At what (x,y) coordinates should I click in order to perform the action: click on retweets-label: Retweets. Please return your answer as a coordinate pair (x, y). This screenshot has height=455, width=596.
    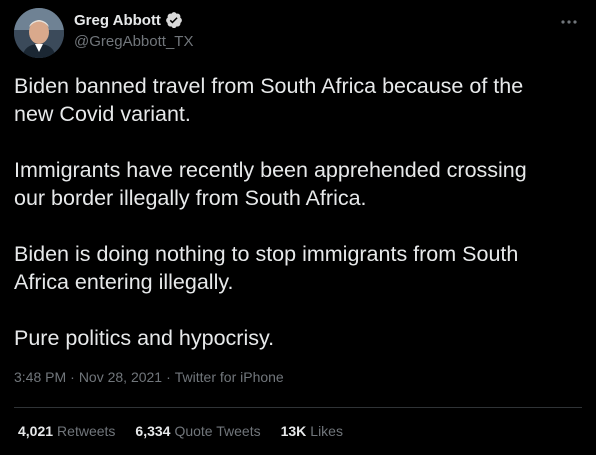
    Looking at the image, I should click on (86, 431).